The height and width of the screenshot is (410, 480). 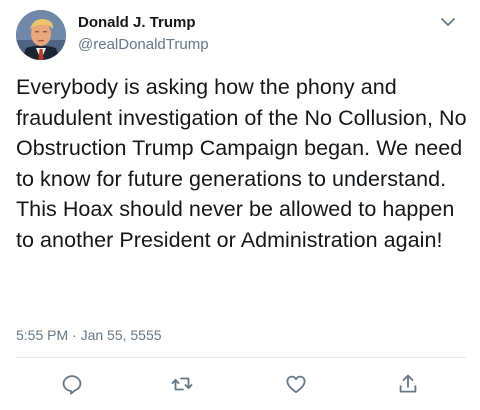 I want to click on divider, so click(x=241, y=357).